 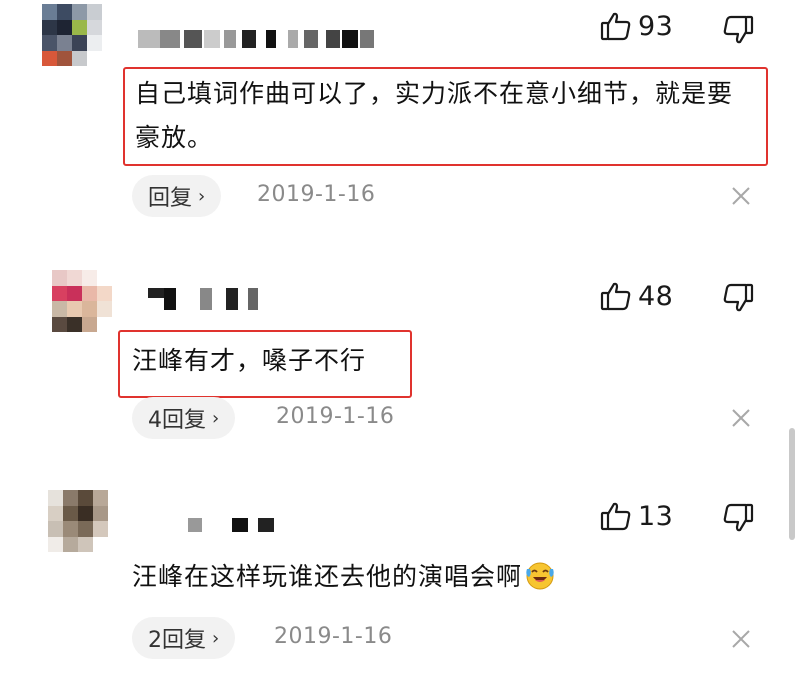 I want to click on reply-label: 2回复, so click(x=177, y=640).